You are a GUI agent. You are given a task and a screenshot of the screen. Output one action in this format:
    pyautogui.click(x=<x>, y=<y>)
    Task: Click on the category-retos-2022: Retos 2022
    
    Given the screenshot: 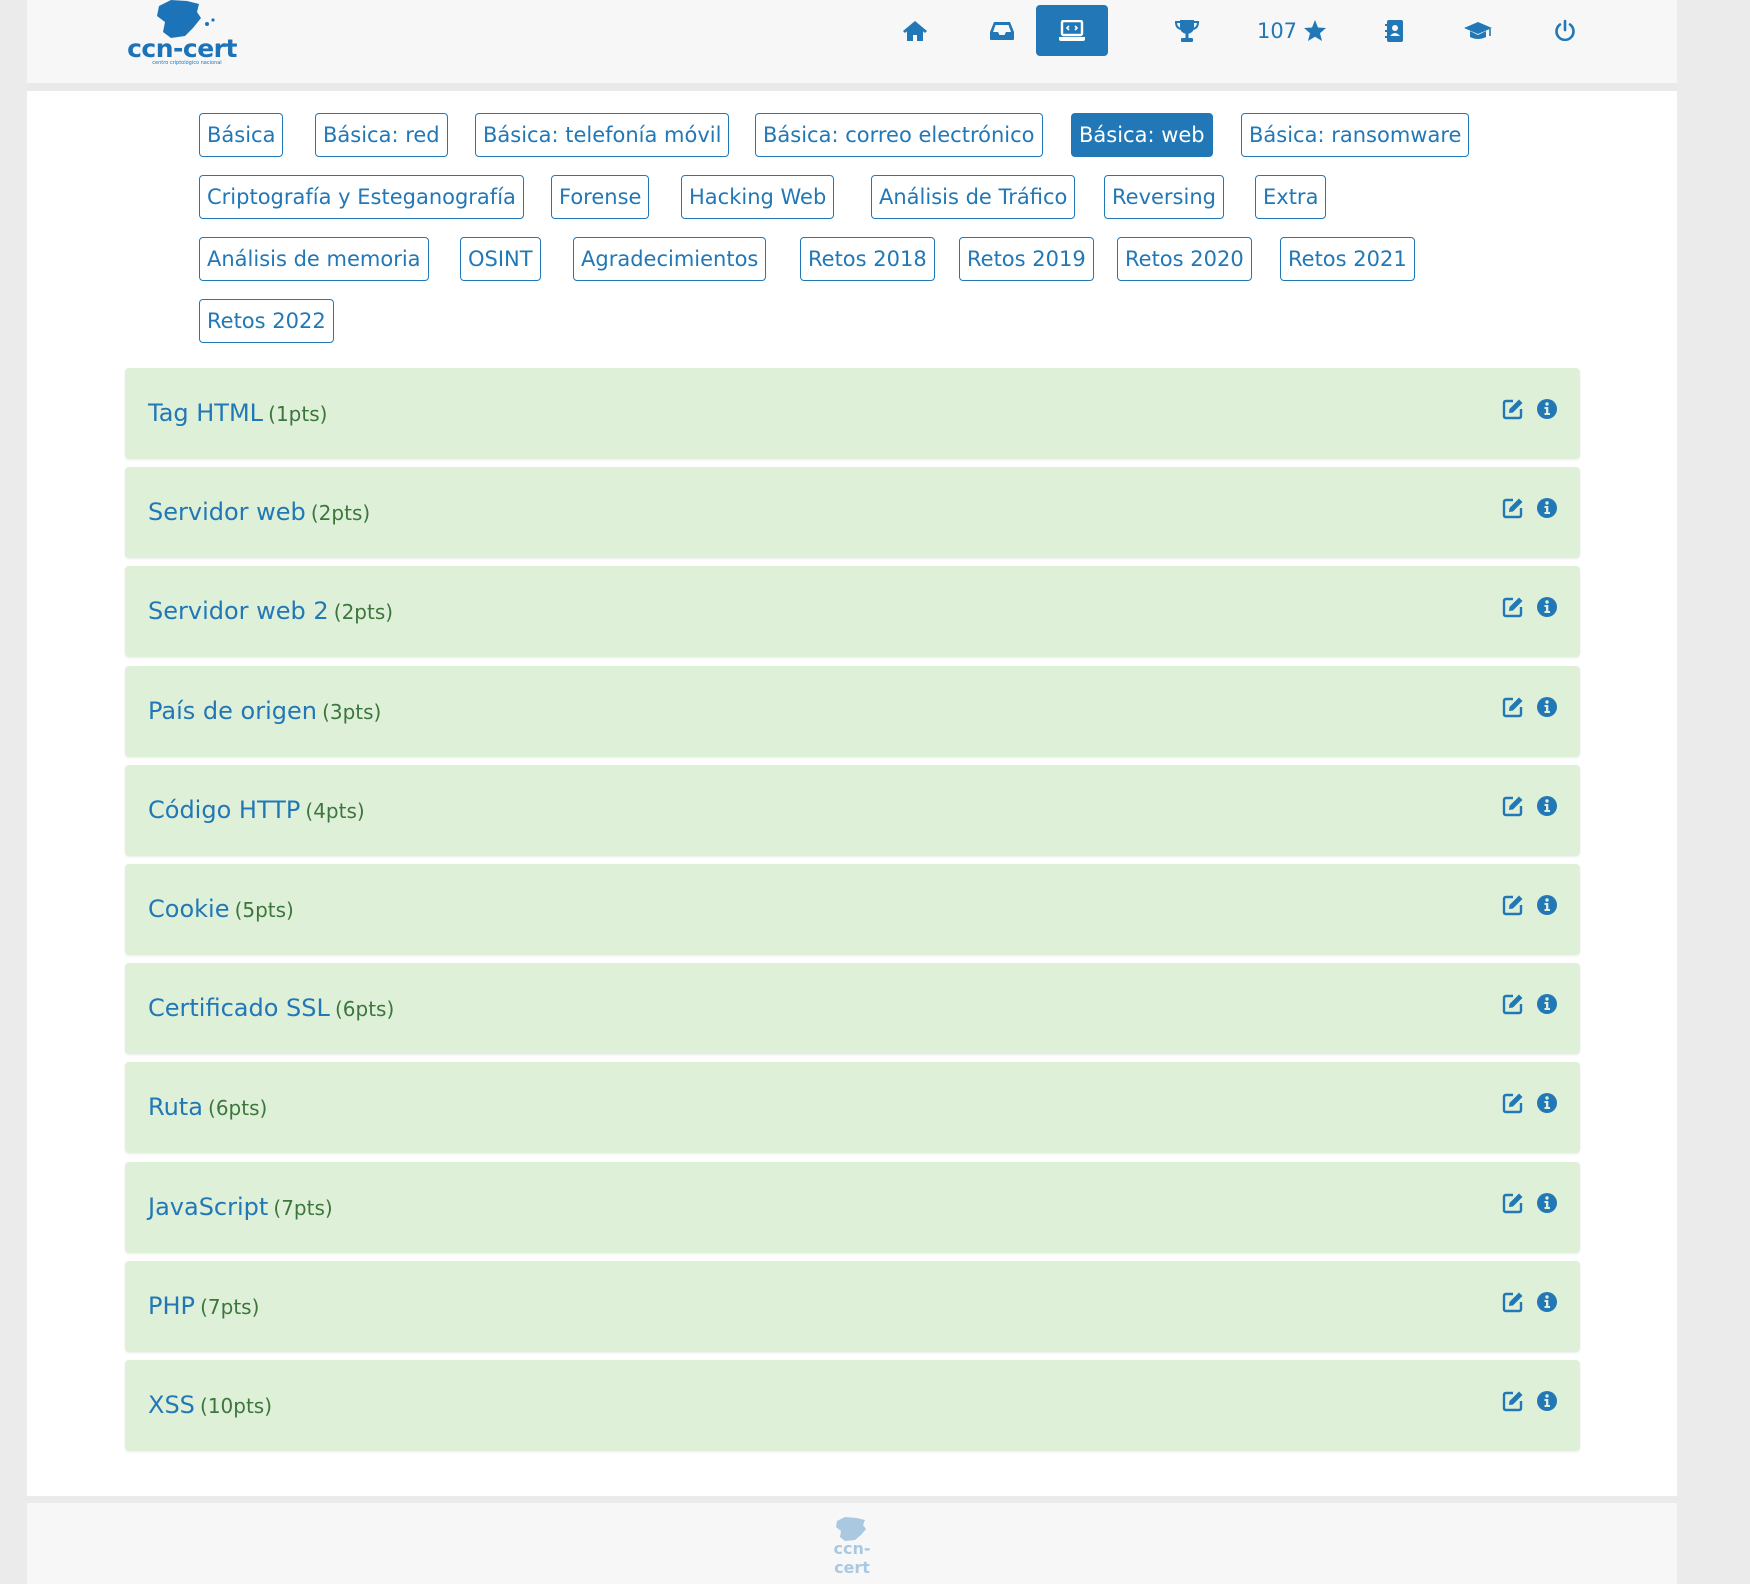 What is the action you would take?
    pyautogui.click(x=266, y=321)
    